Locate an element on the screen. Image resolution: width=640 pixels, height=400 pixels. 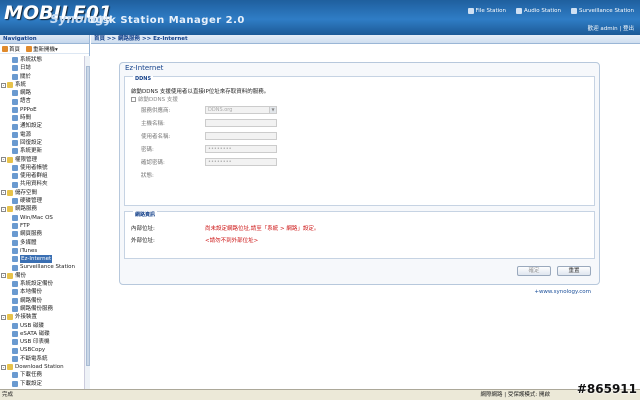
nav-item: Ez-Internet is located at coordinates (42, 259).